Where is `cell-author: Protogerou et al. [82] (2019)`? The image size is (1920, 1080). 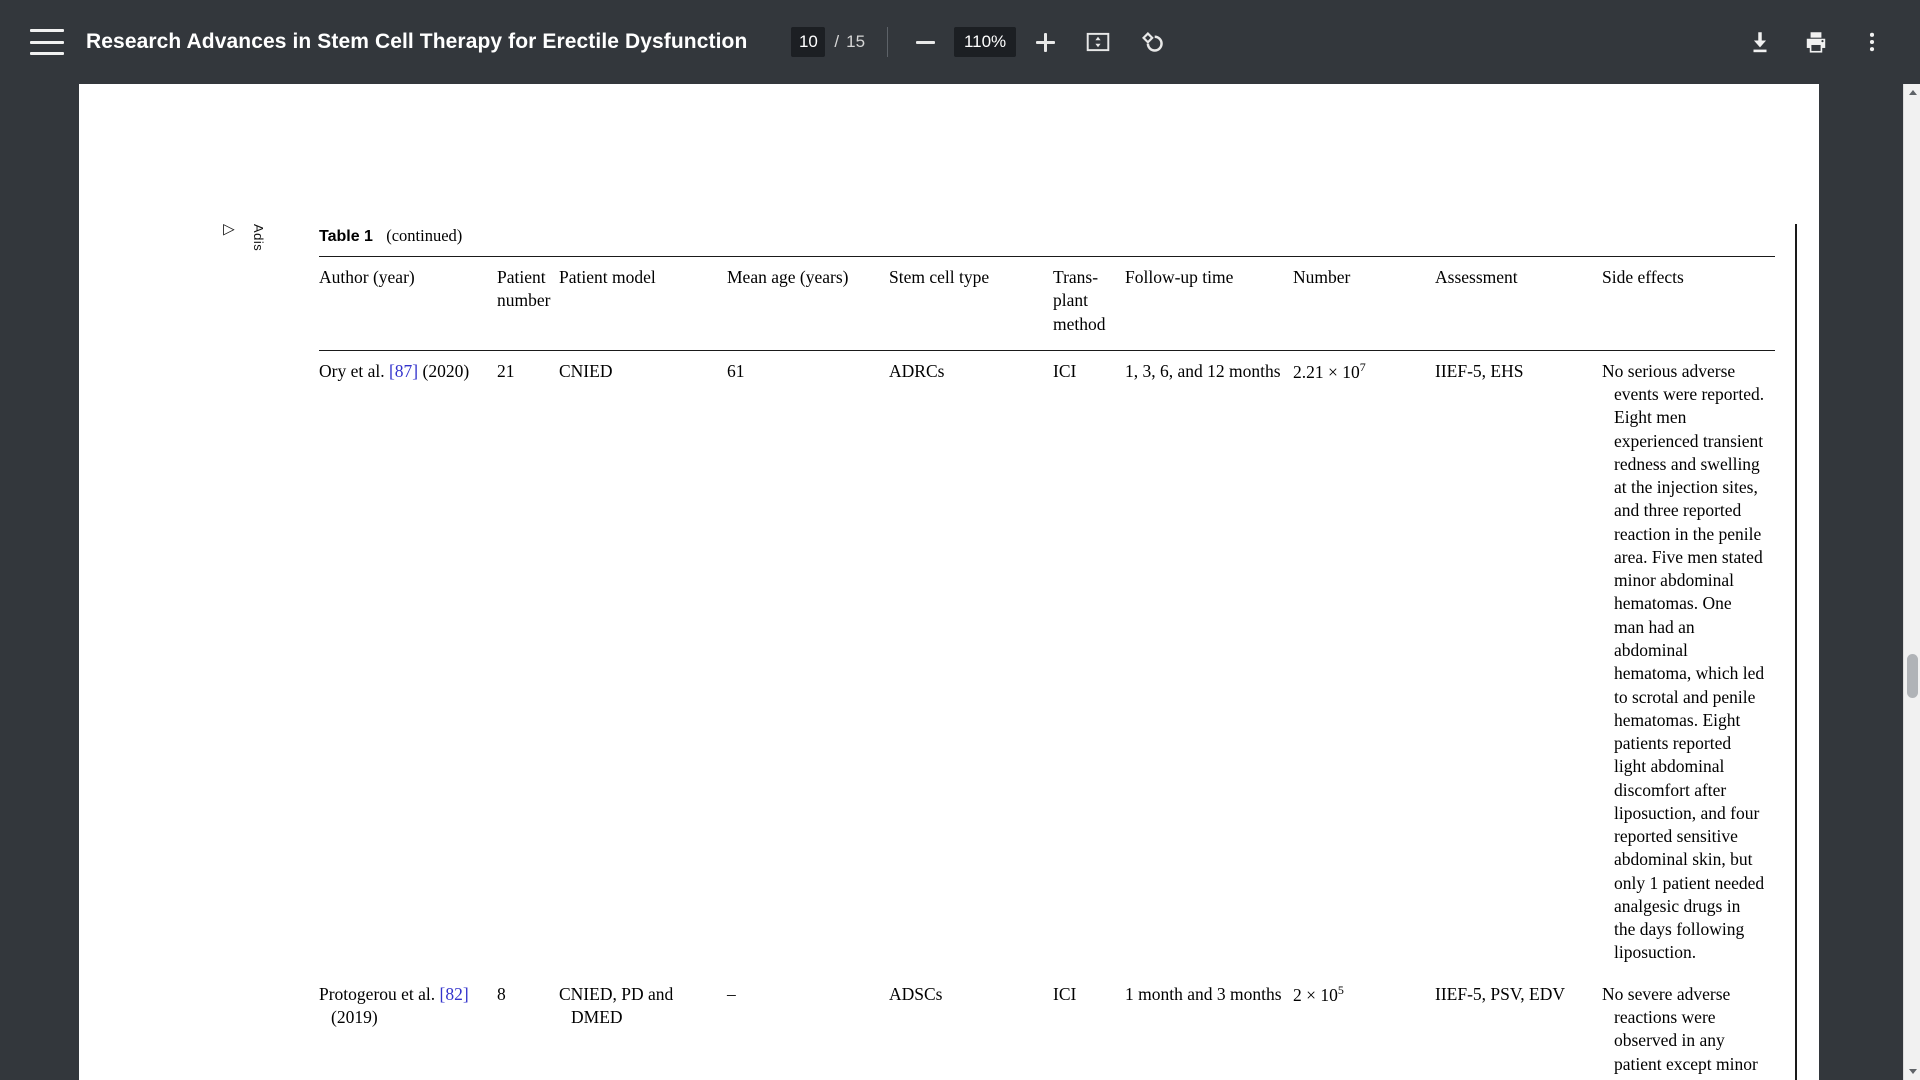 cell-author: Protogerou et al. [82] (2019) is located at coordinates (408, 1026).